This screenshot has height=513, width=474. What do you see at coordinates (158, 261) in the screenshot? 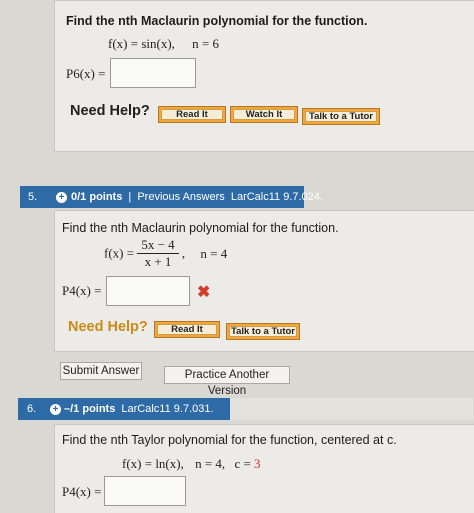
I see `q5-denominator: x + 1` at bounding box center [158, 261].